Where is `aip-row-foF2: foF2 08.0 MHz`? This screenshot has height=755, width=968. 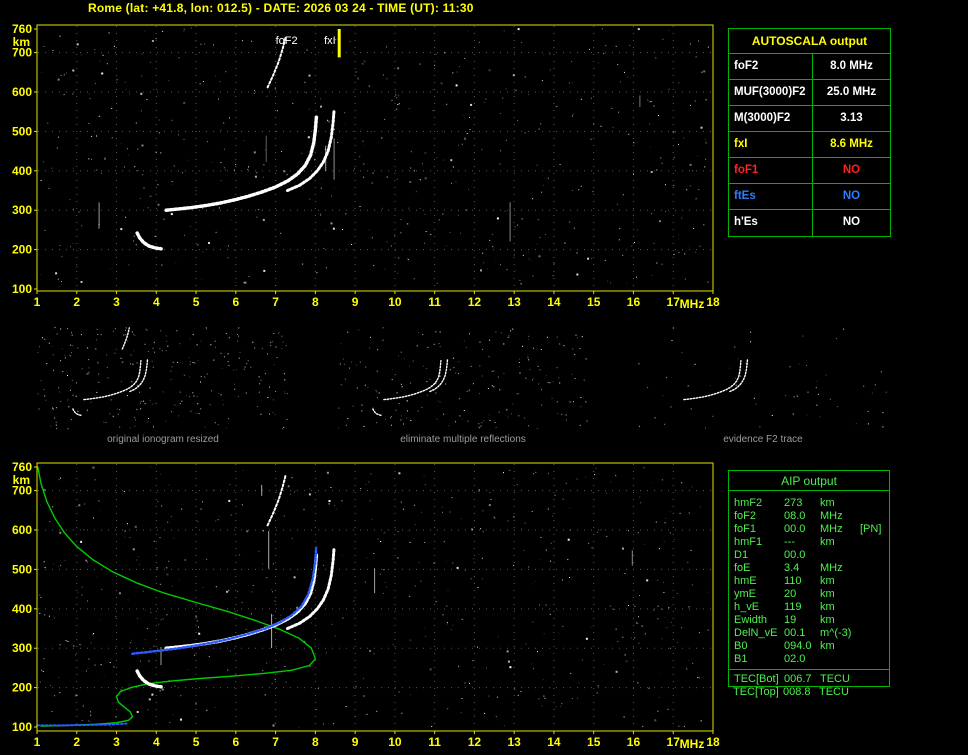
aip-row-foF2: foF2 08.0 MHz is located at coordinates (809, 516).